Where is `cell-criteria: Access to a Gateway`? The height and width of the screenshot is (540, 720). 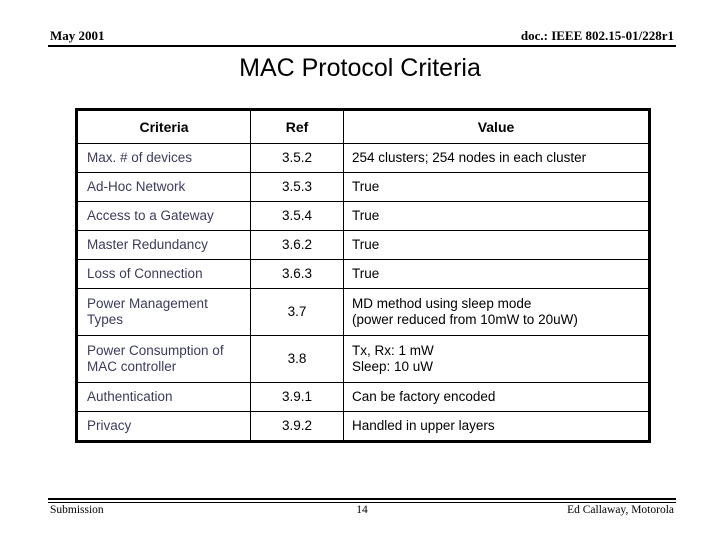 cell-criteria: Access to a Gateway is located at coordinates (163, 216).